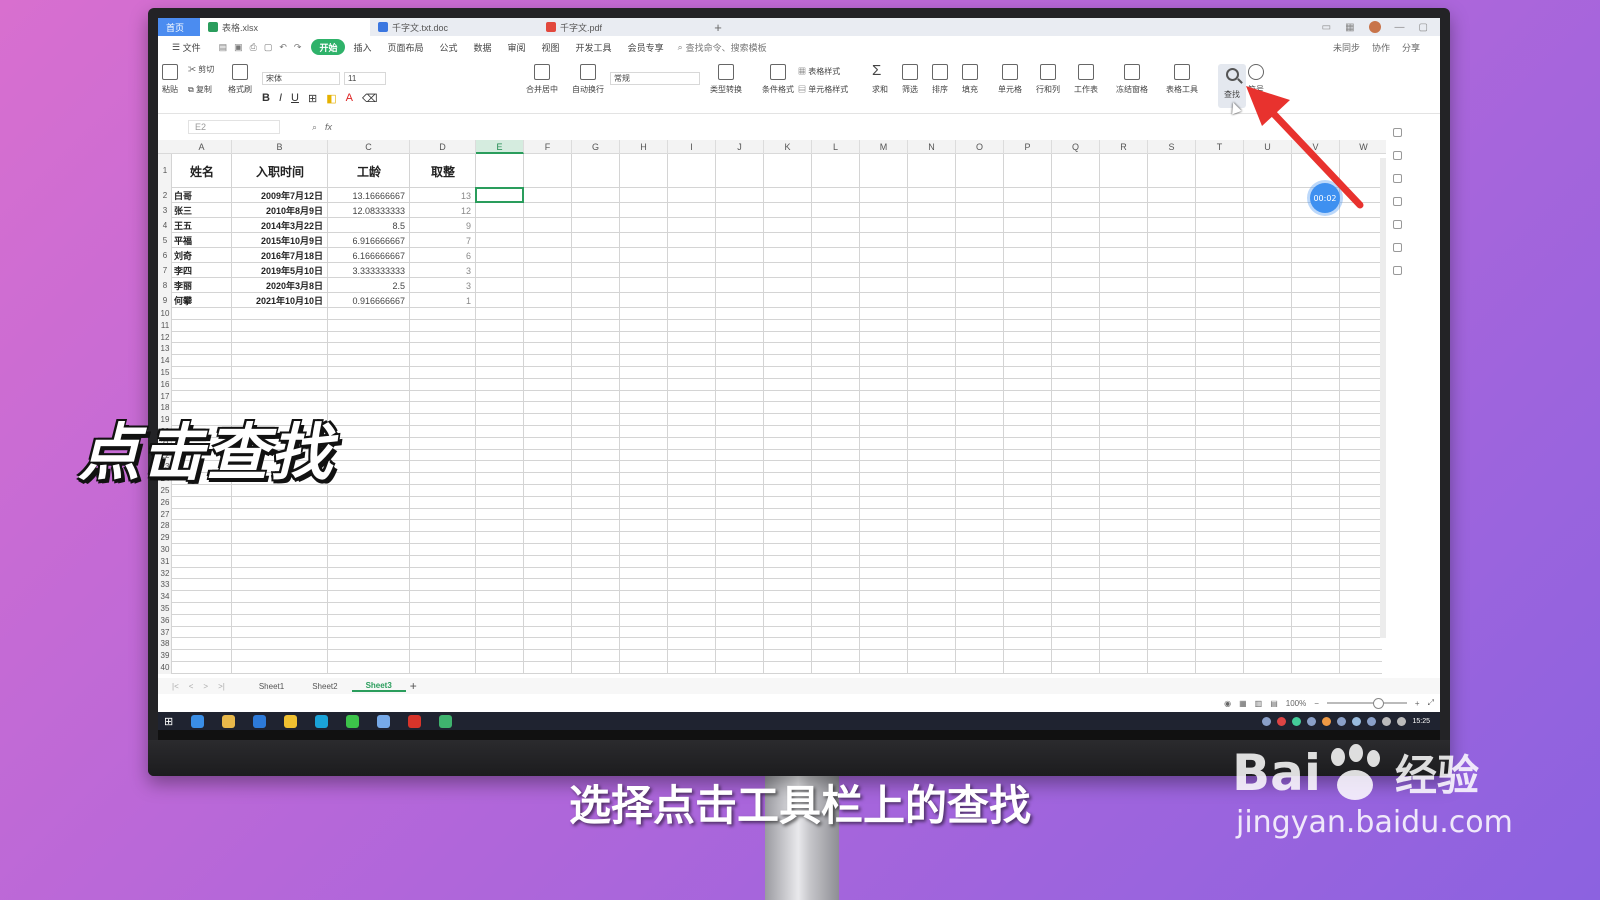 This screenshot has width=1600, height=900. I want to click on watermark-brand-b: 经验, so click(1437, 775).